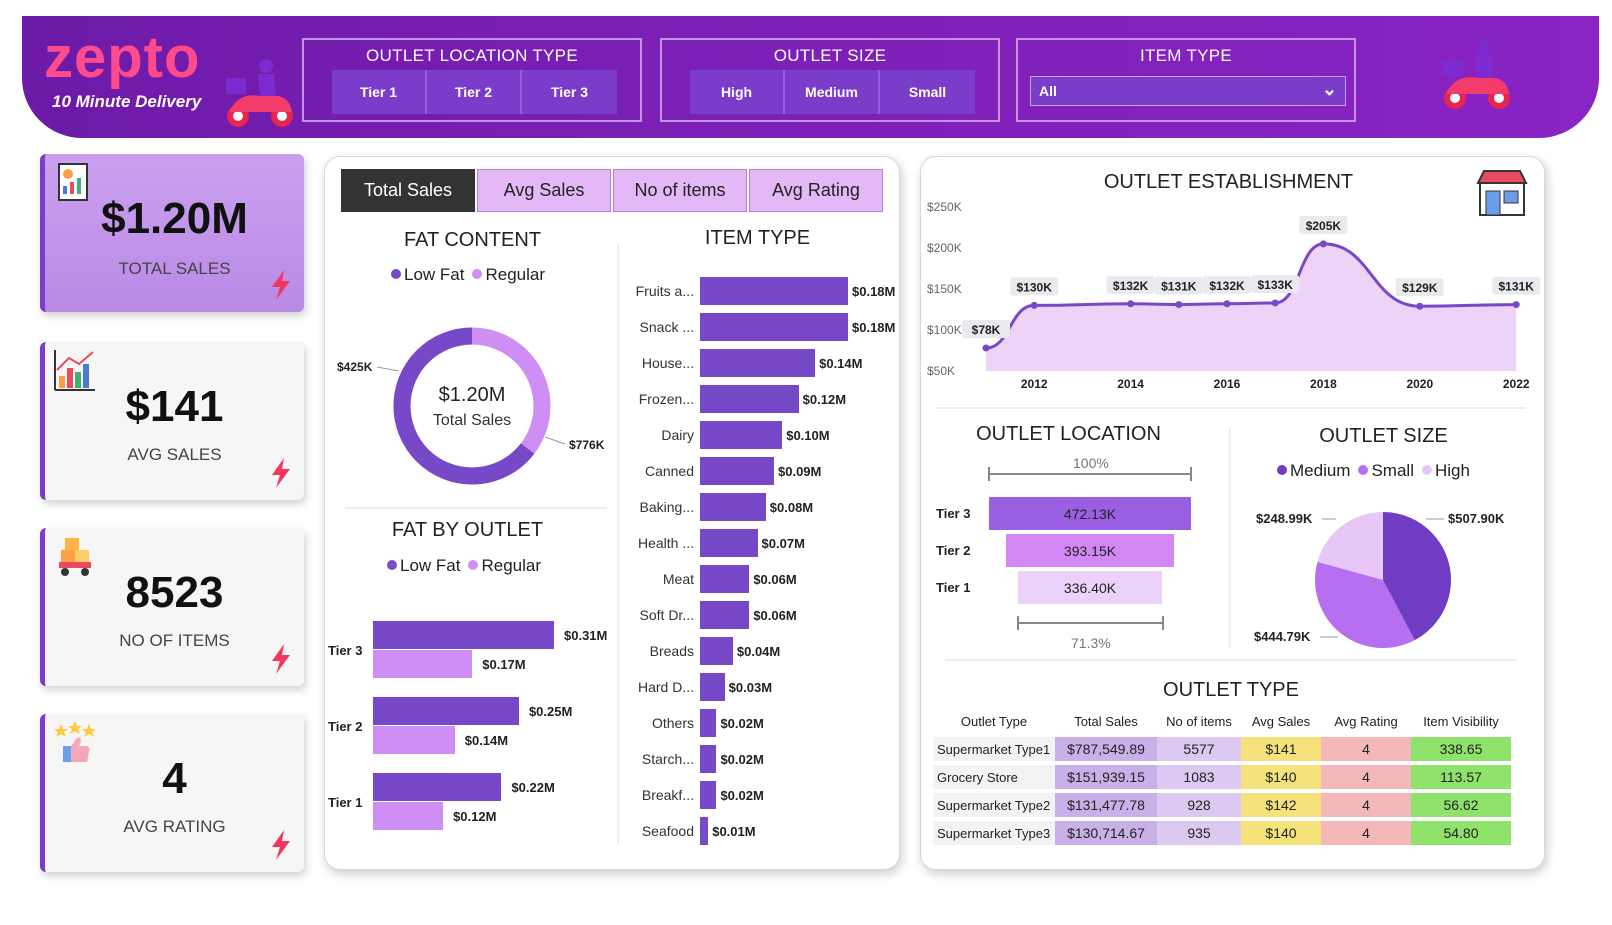 The width and height of the screenshot is (1612, 925). Describe the element at coordinates (824, 399) in the screenshot. I see `item-type-value: $0.12M` at that location.